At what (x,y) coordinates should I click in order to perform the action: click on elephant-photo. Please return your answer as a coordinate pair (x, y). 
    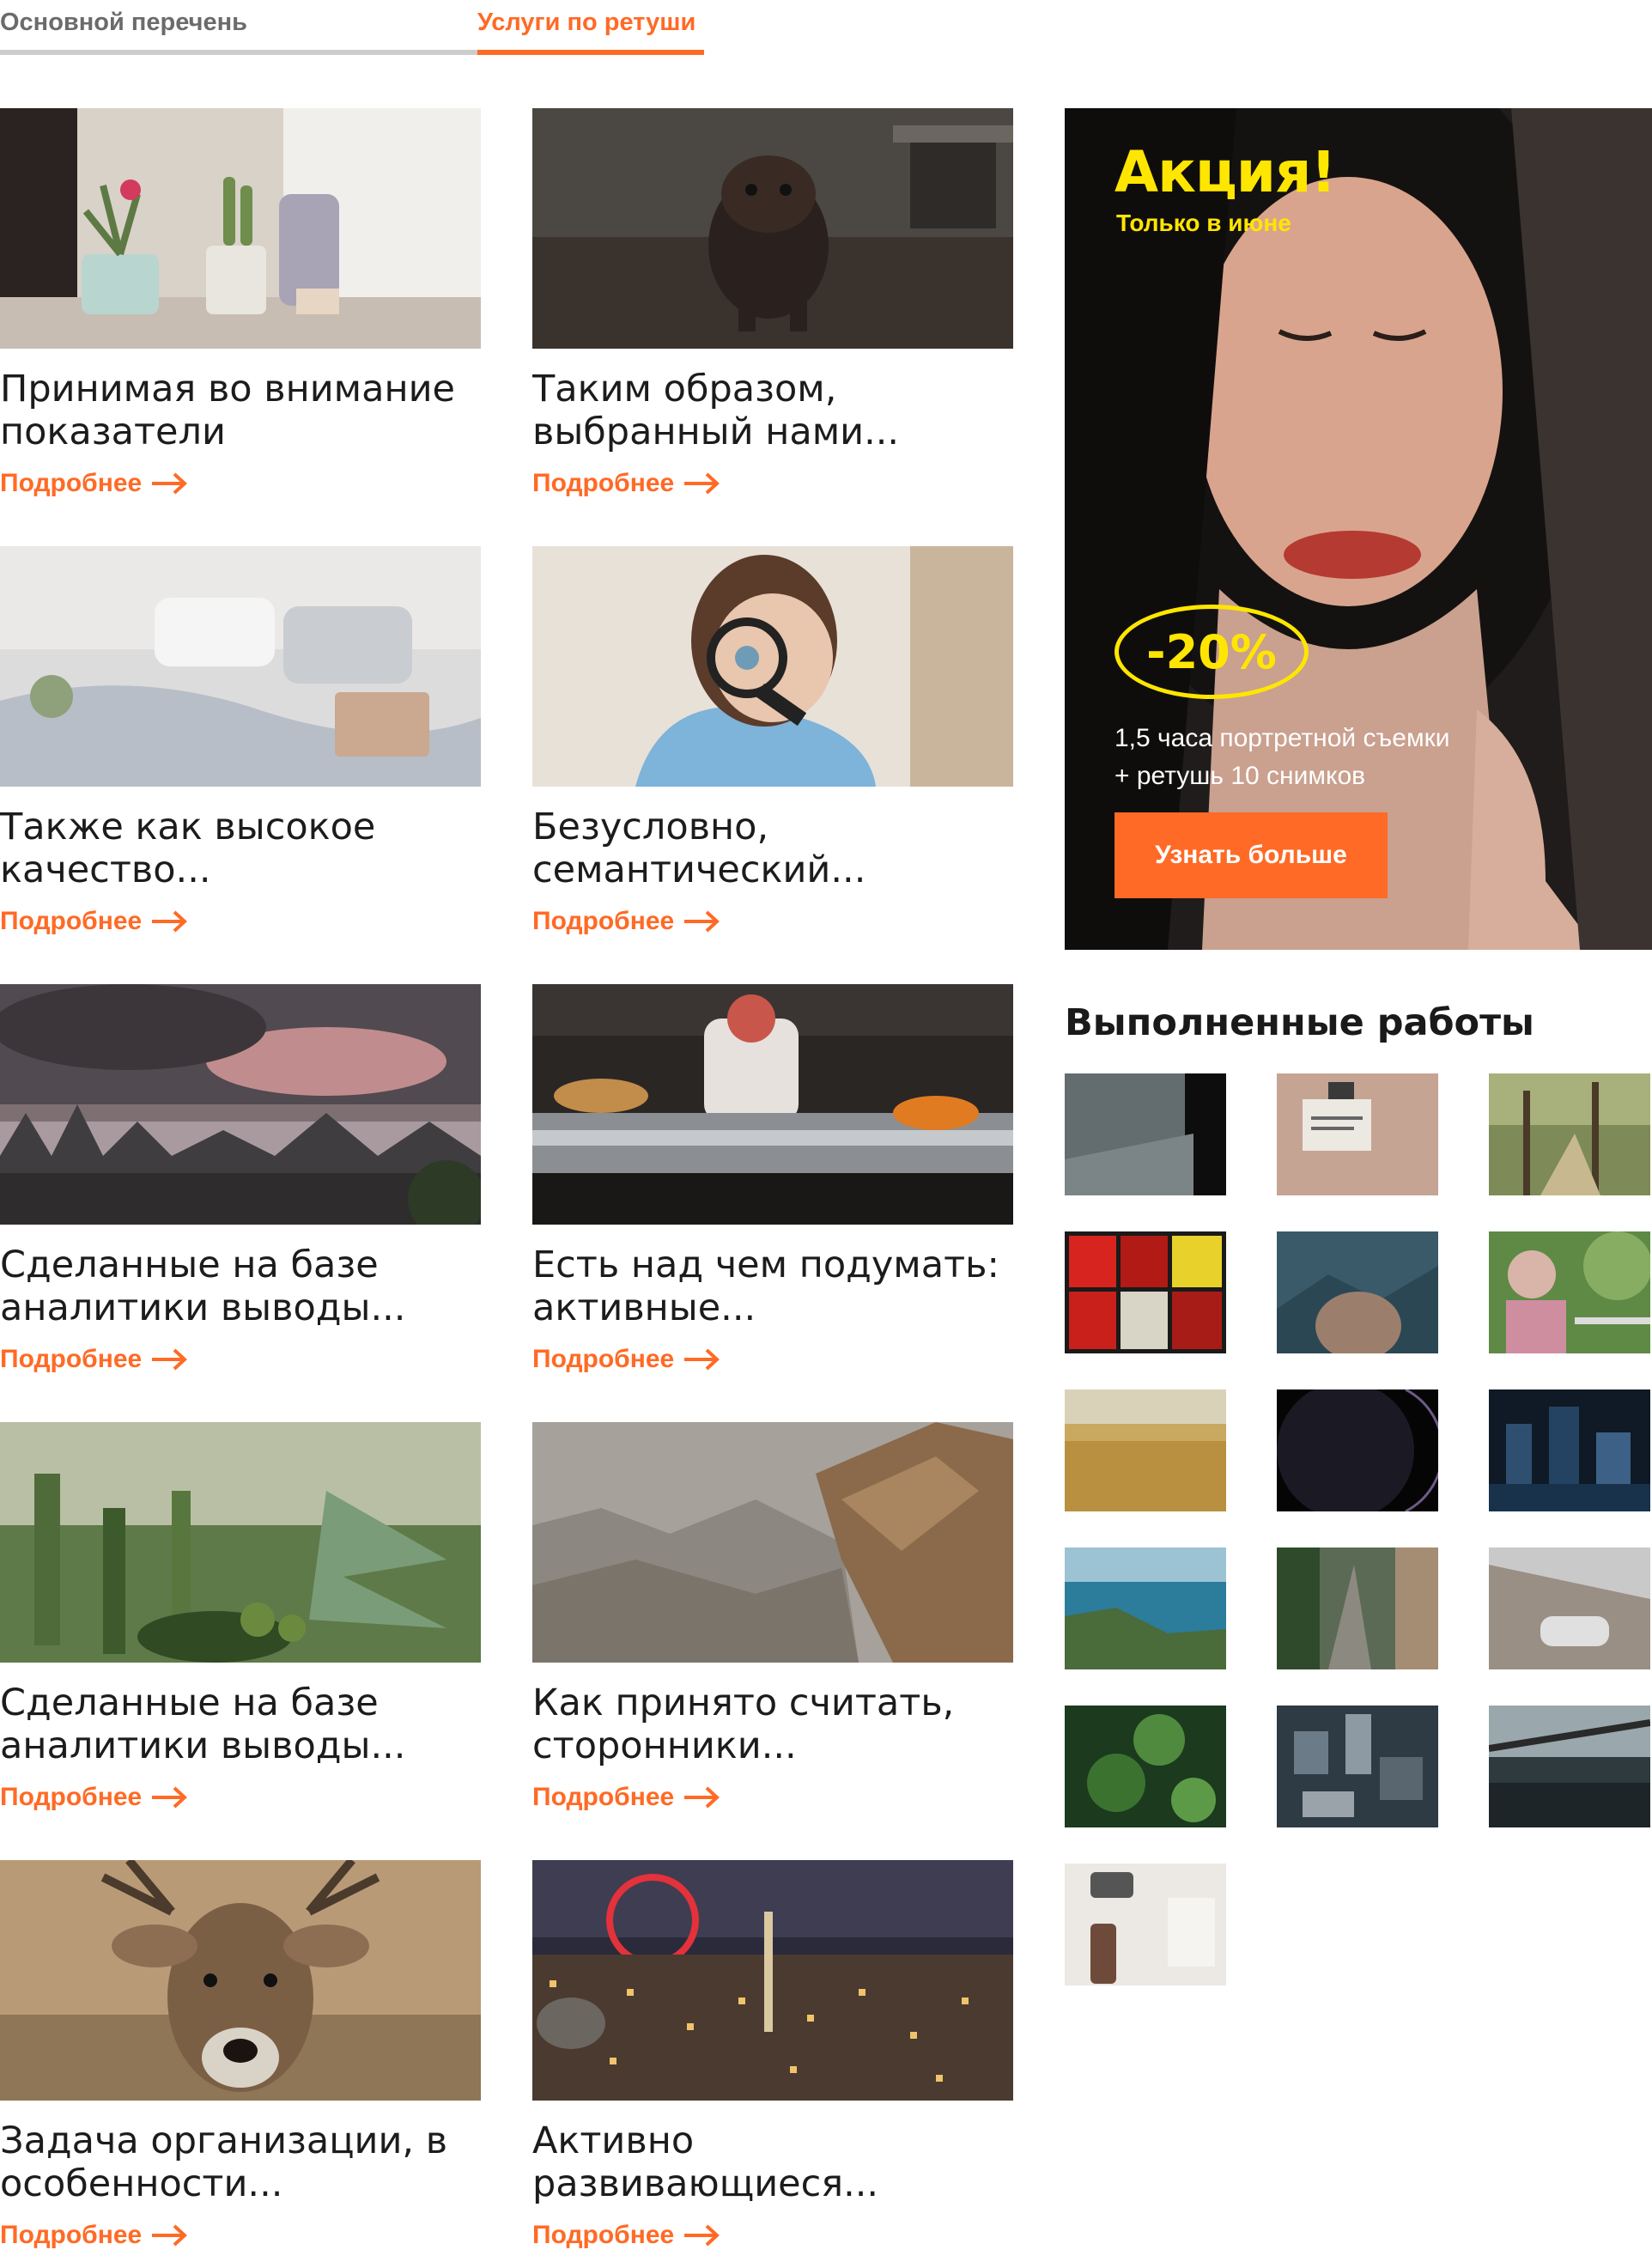
    Looking at the image, I should click on (1357, 1292).